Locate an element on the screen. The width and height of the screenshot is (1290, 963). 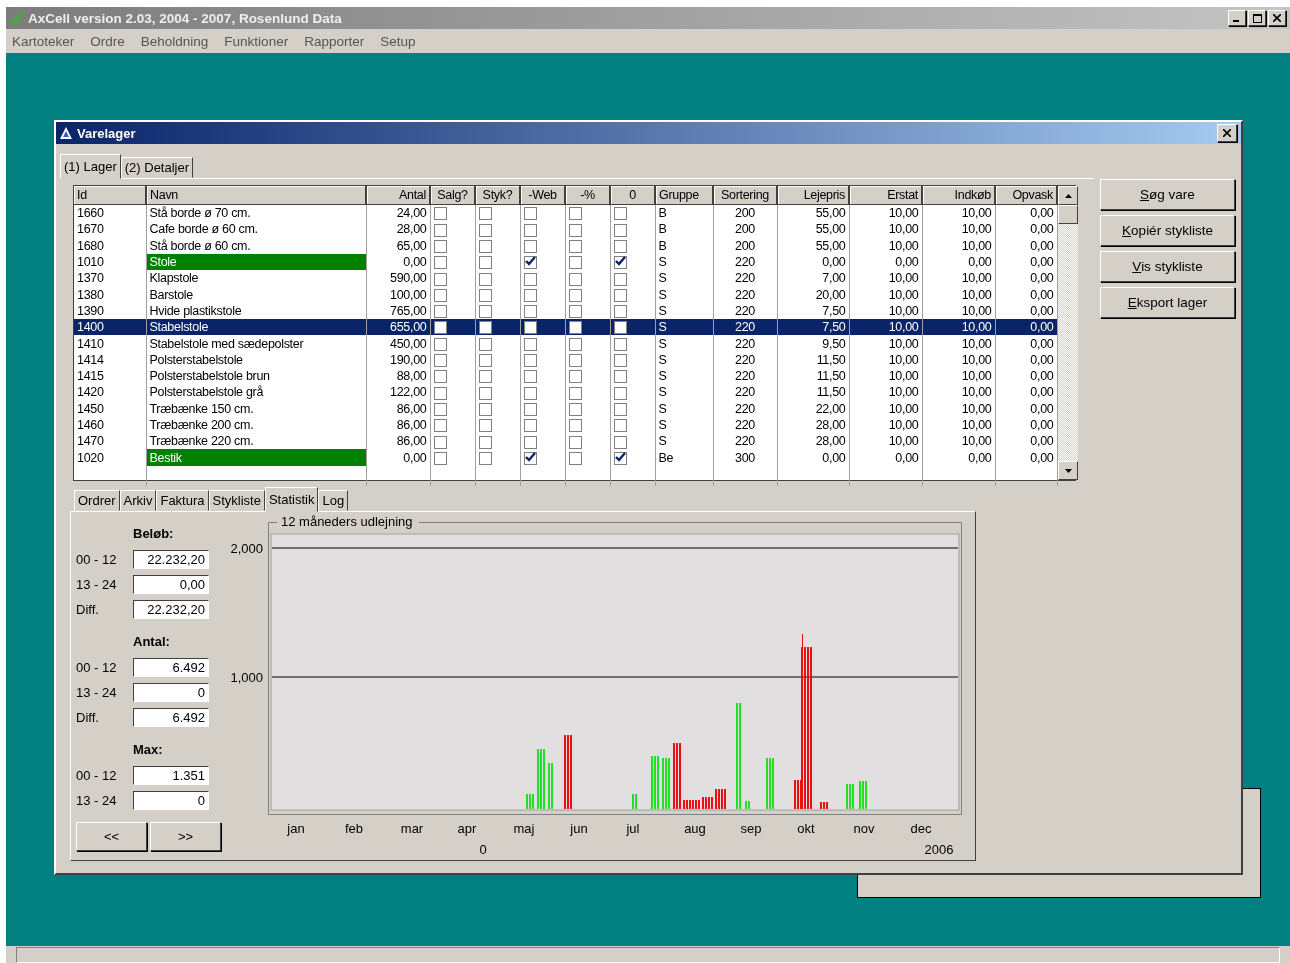
column-header: Opvask is located at coordinates (1026, 195).